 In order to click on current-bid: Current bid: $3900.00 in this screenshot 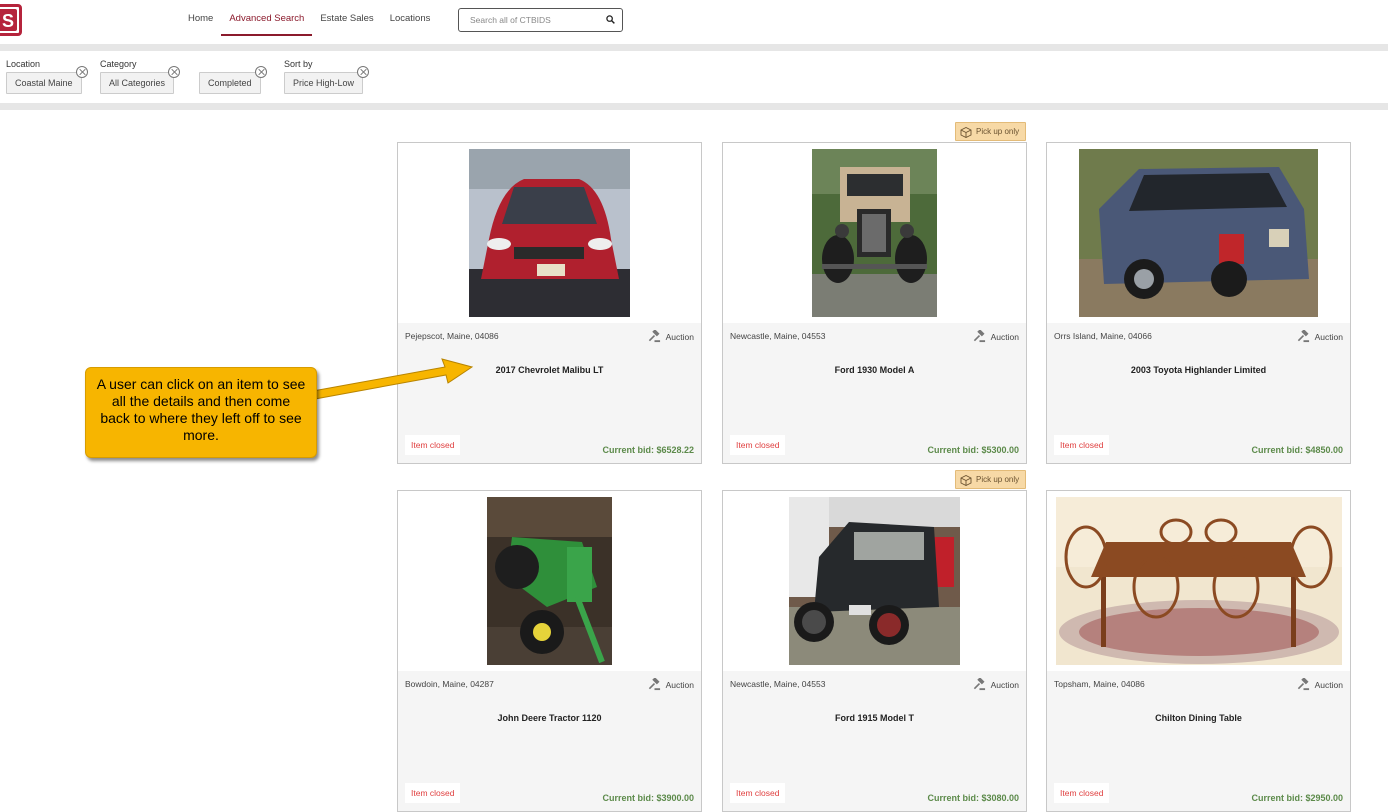, I will do `click(648, 798)`.